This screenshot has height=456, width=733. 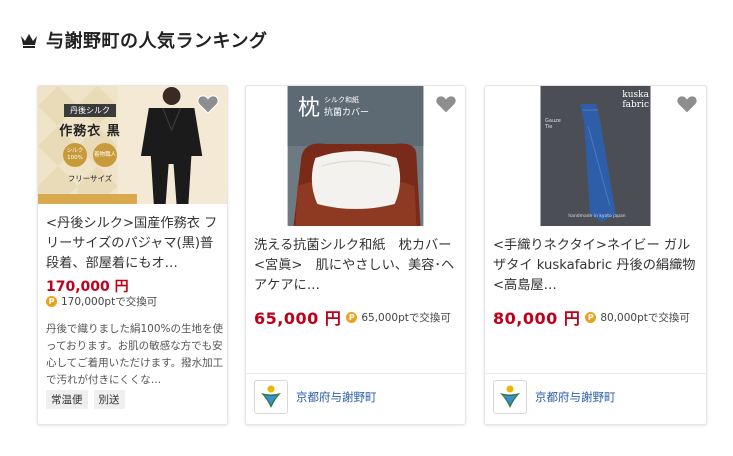 What do you see at coordinates (132, 145) in the screenshot?
I see `product-image: 丹後シルク 作務衣 黒 シルク100% 着物職人 フリーサイズ` at bounding box center [132, 145].